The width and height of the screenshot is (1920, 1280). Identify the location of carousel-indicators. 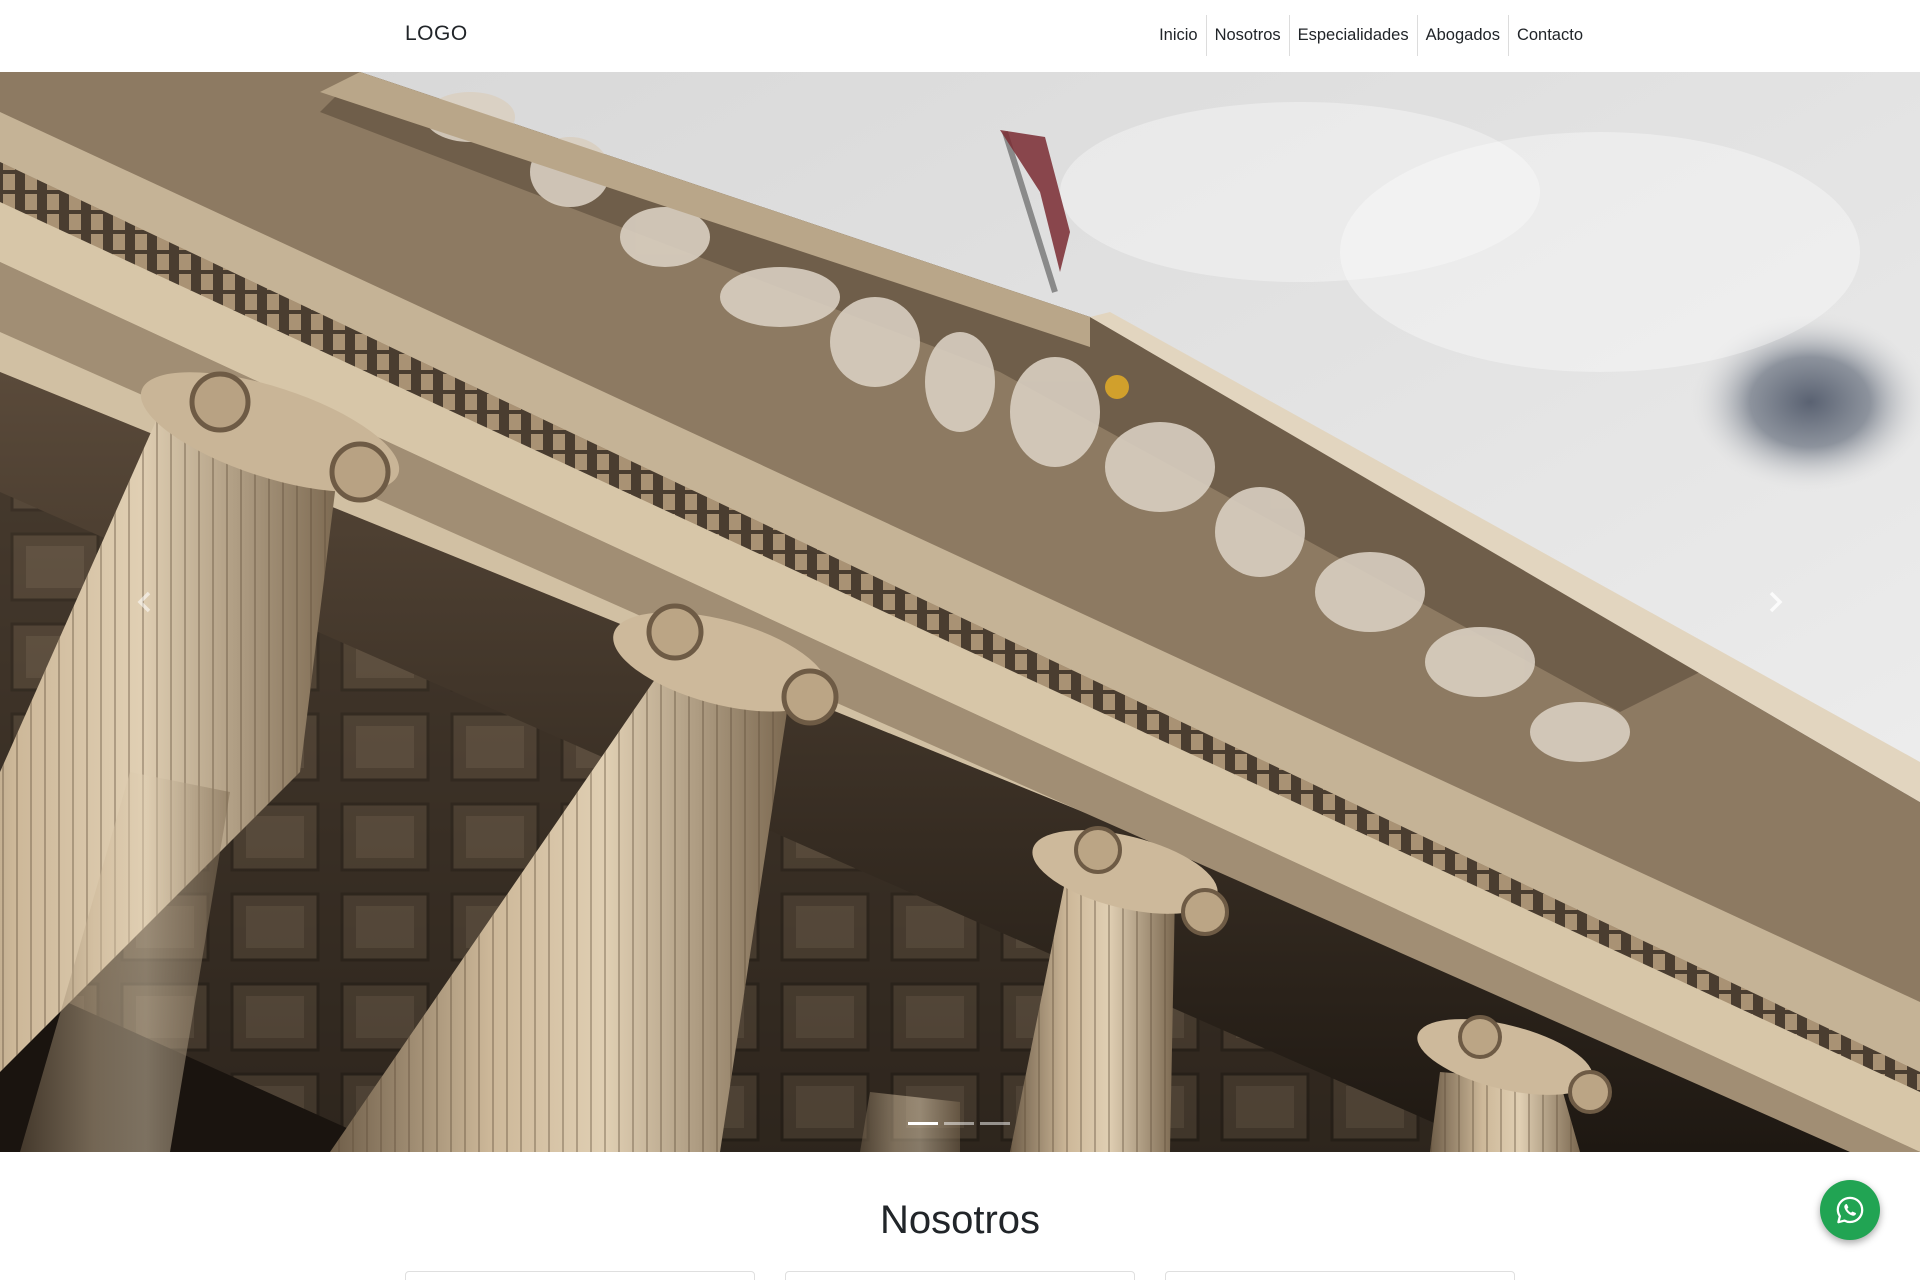
(959, 1123).